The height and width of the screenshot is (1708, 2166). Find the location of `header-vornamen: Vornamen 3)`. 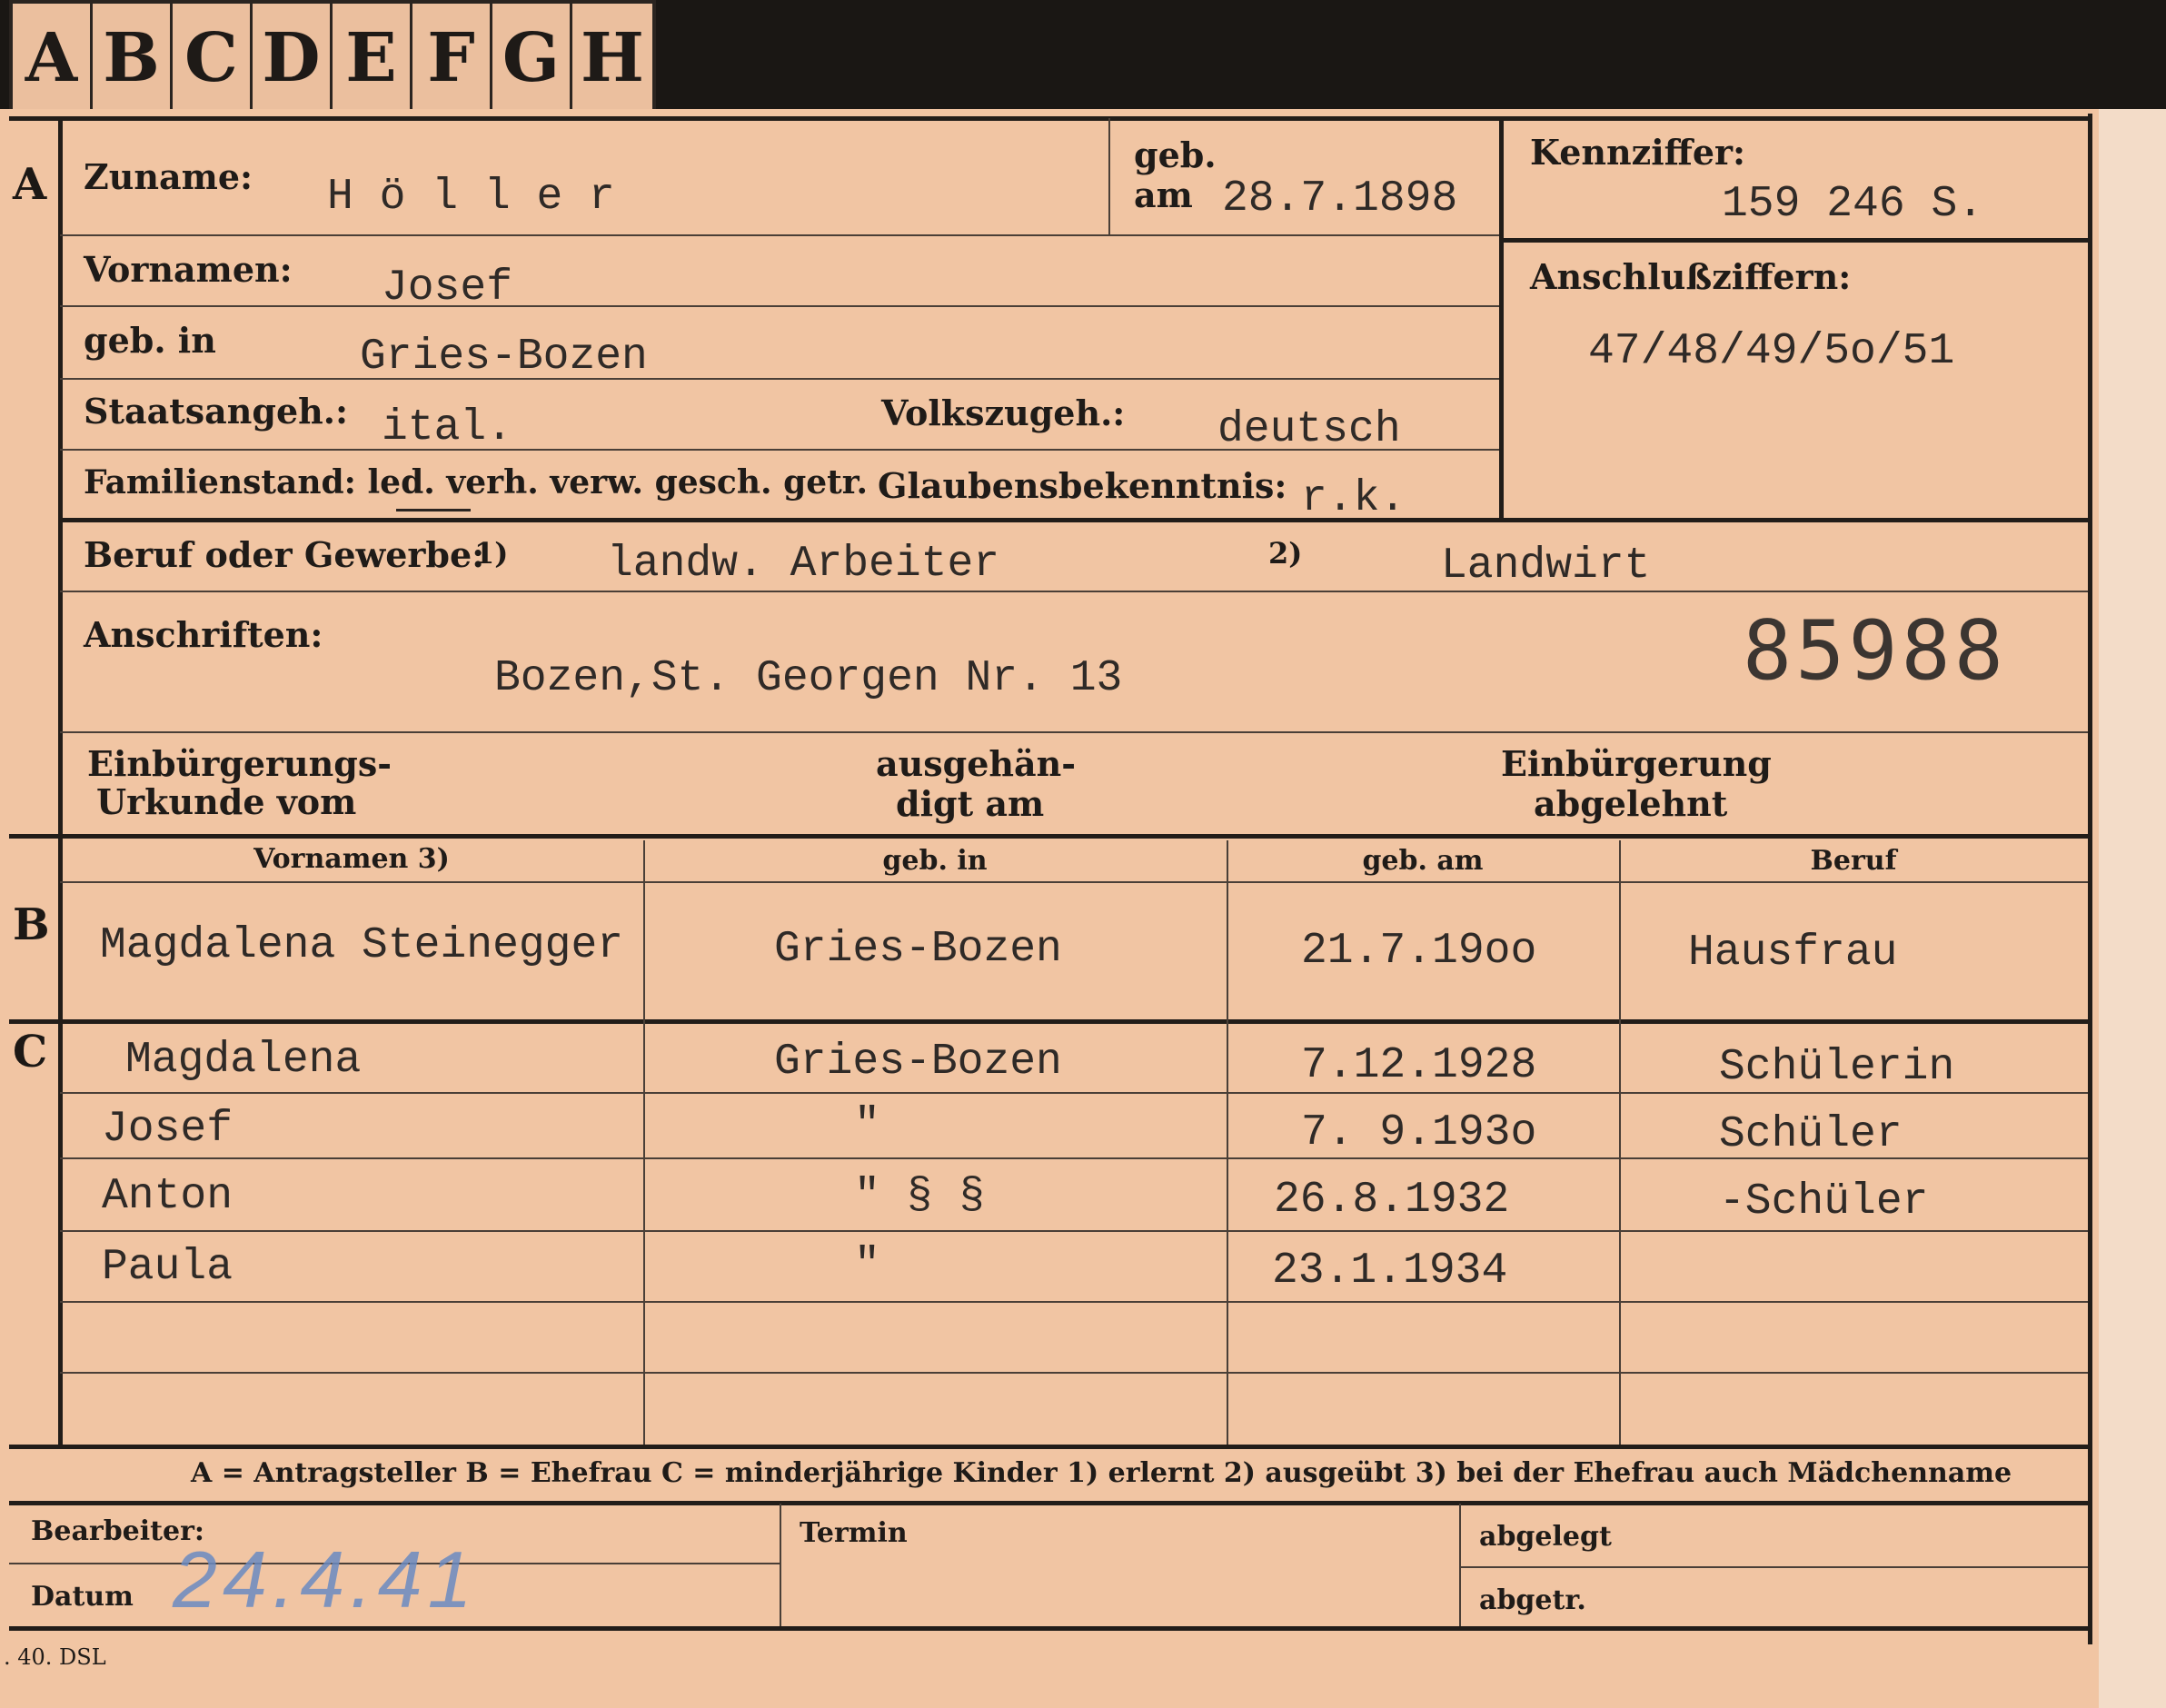

header-vornamen: Vornamen 3) is located at coordinates (351, 859).